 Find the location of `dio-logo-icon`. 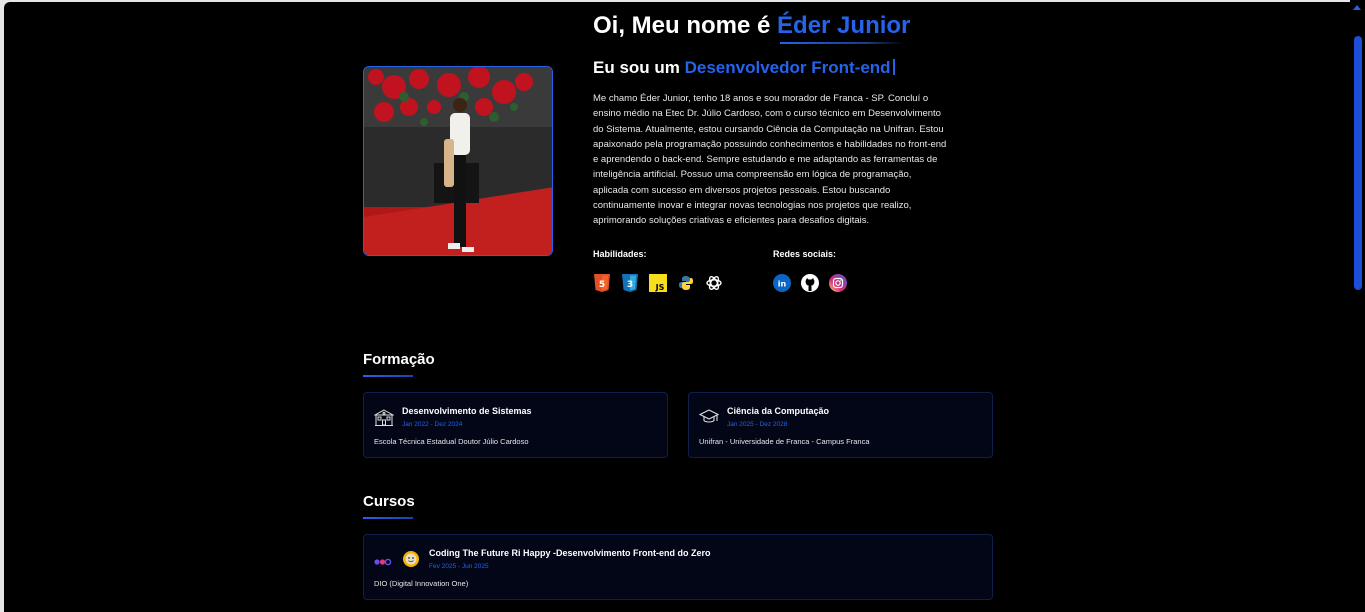

dio-logo-icon is located at coordinates (383, 563).